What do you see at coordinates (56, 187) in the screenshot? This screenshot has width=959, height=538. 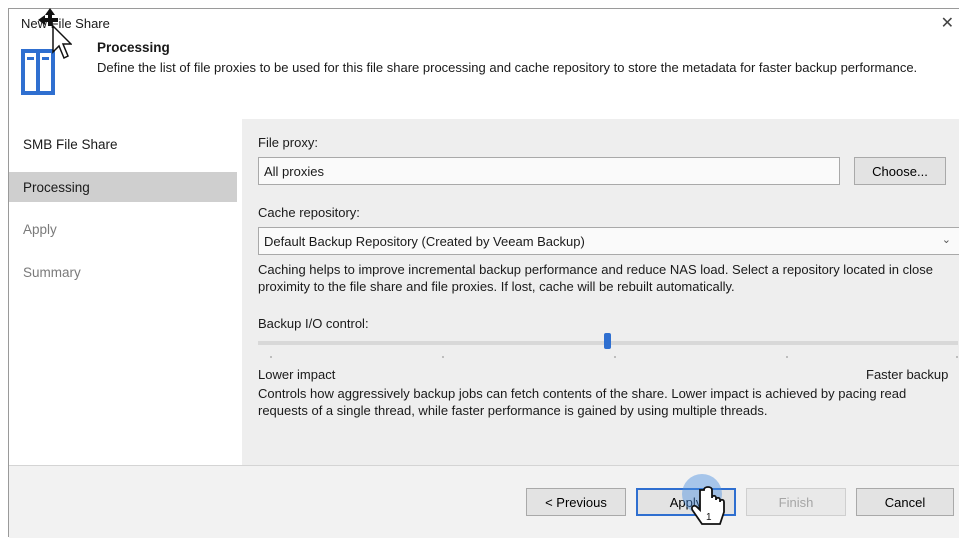 I see `sidebar-item-processing: Processing` at bounding box center [56, 187].